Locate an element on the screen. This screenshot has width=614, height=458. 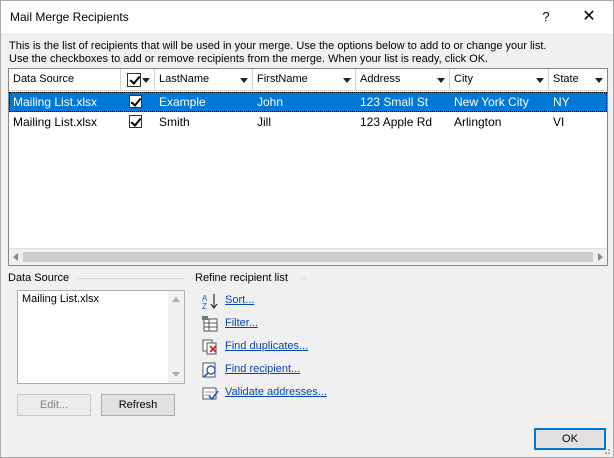
scroll-down-icon is located at coordinates (176, 374).